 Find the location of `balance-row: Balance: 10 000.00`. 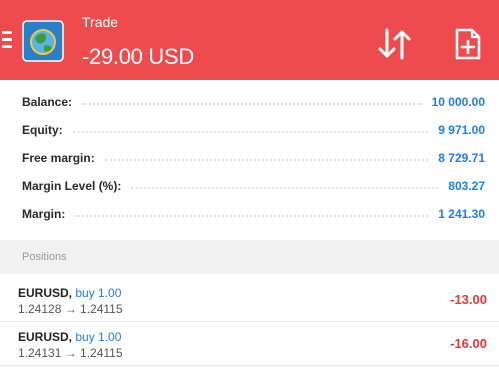

balance-row: Balance: 10 000.00 is located at coordinates (249, 102).